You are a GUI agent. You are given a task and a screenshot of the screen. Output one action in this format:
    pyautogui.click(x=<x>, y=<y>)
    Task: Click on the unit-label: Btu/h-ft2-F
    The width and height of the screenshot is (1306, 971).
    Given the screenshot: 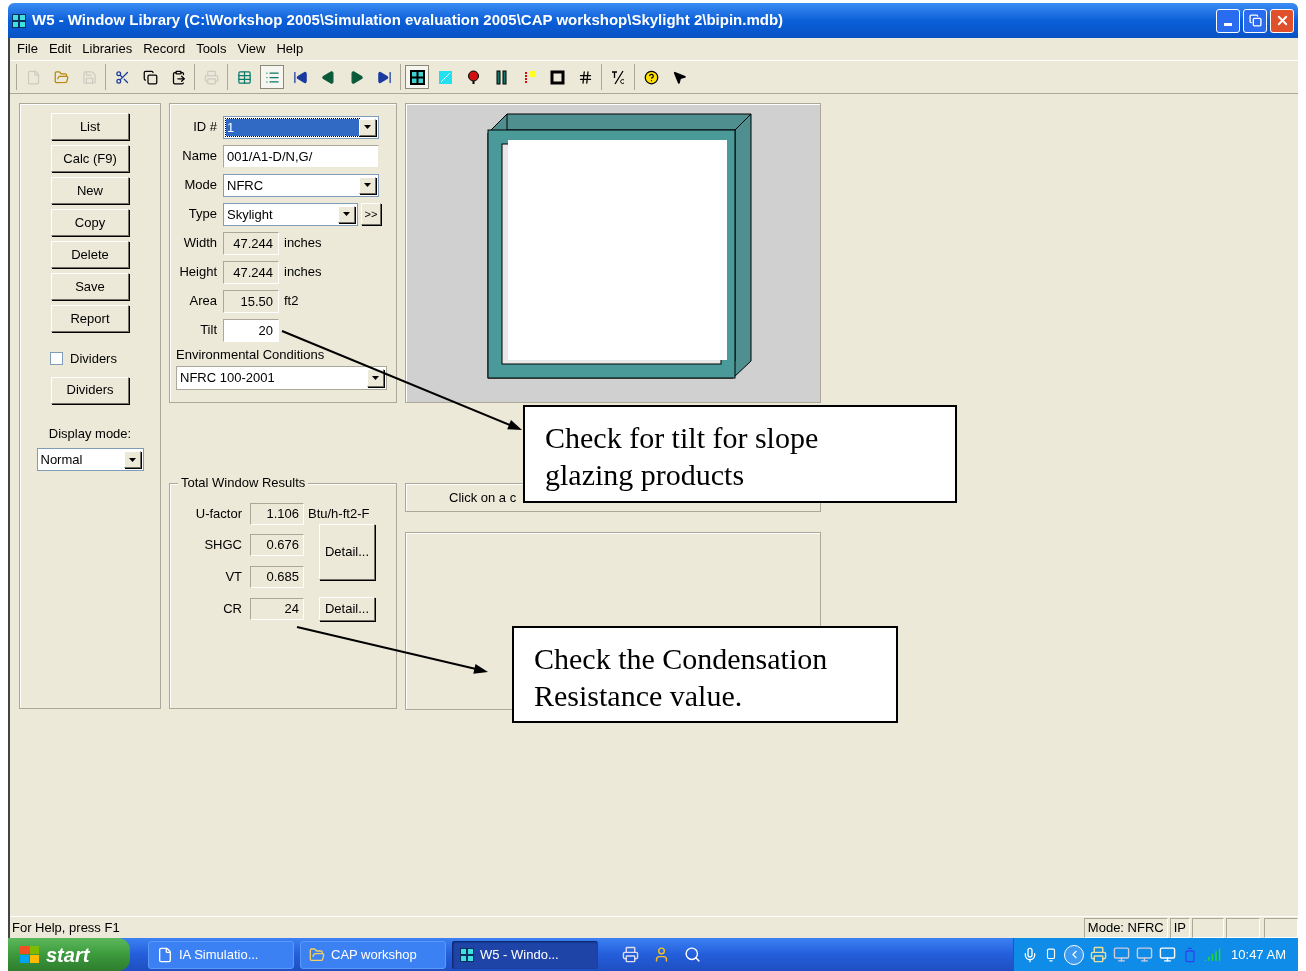 What is the action you would take?
    pyautogui.click(x=339, y=513)
    